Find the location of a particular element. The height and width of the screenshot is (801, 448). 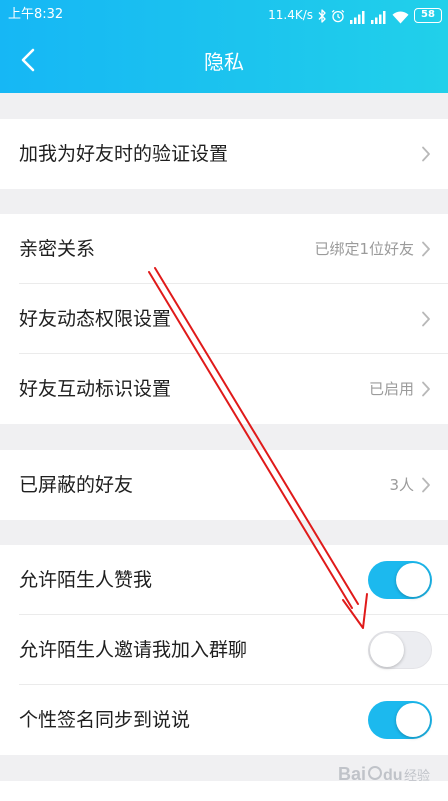

app-header: 上午8:32 11.4K/s 58 隐私 is located at coordinates (224, 46).